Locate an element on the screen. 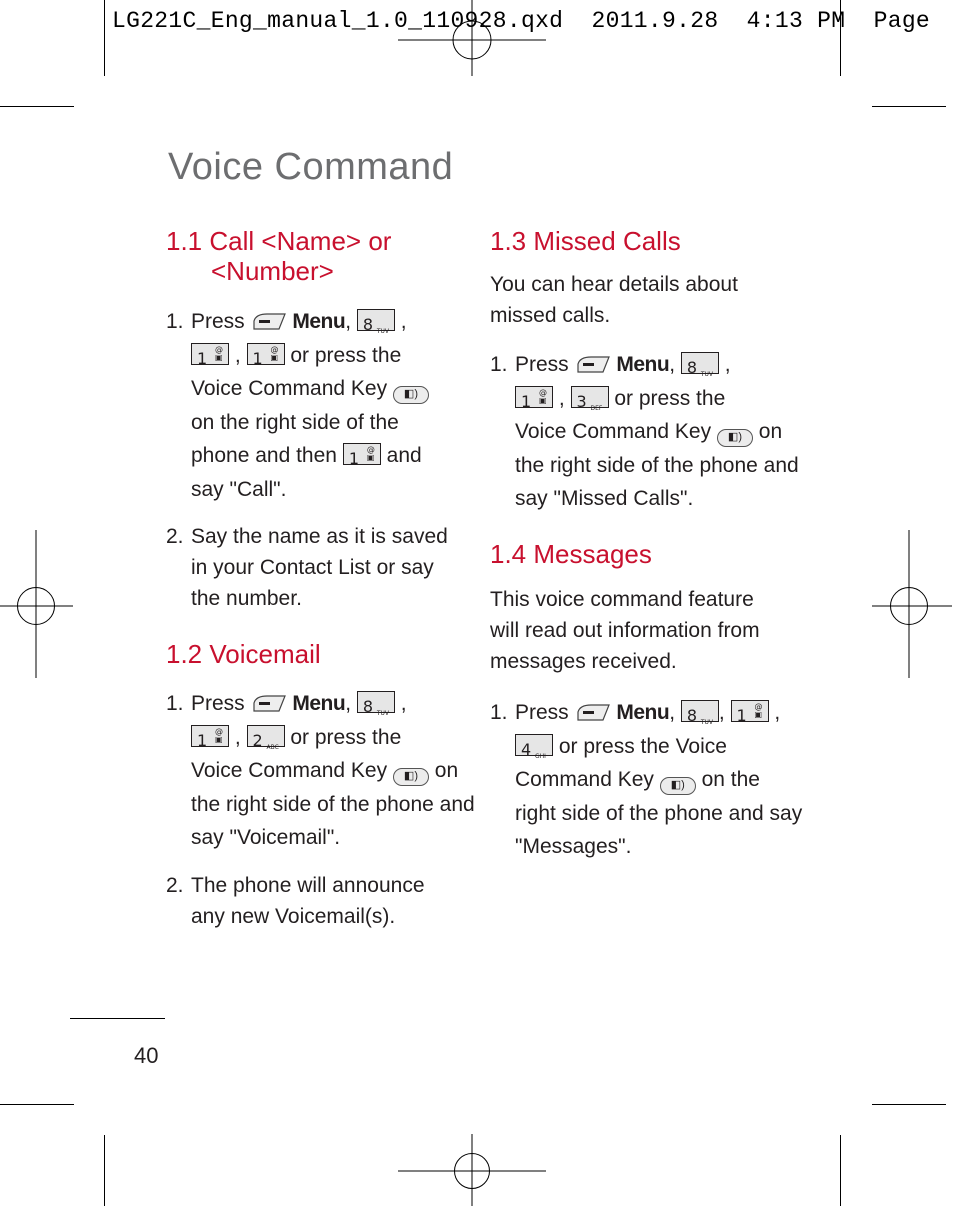 The width and height of the screenshot is (954, 1206). press-label: Press is located at coordinates (218, 321).